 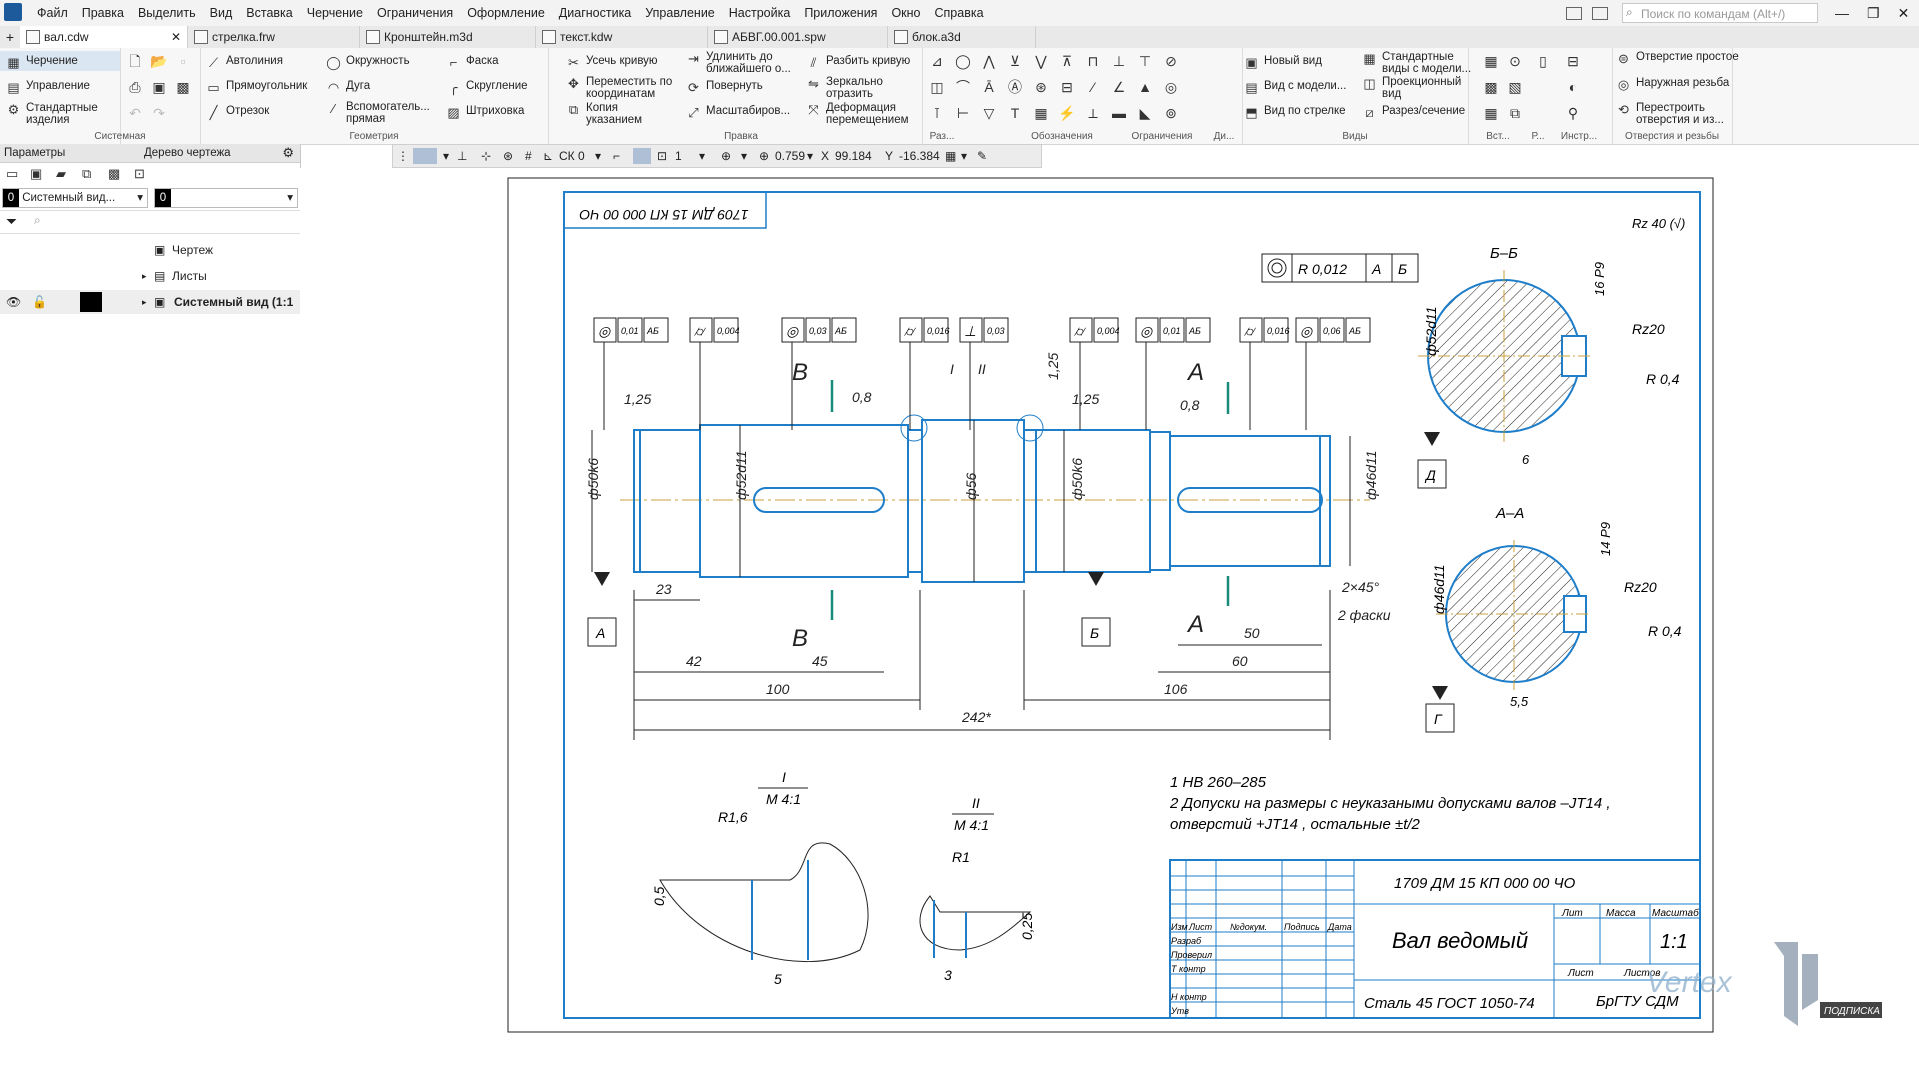 What do you see at coordinates (256, 87) in the screenshot?
I see `rectangle-button: ▭ Прямоугольник` at bounding box center [256, 87].